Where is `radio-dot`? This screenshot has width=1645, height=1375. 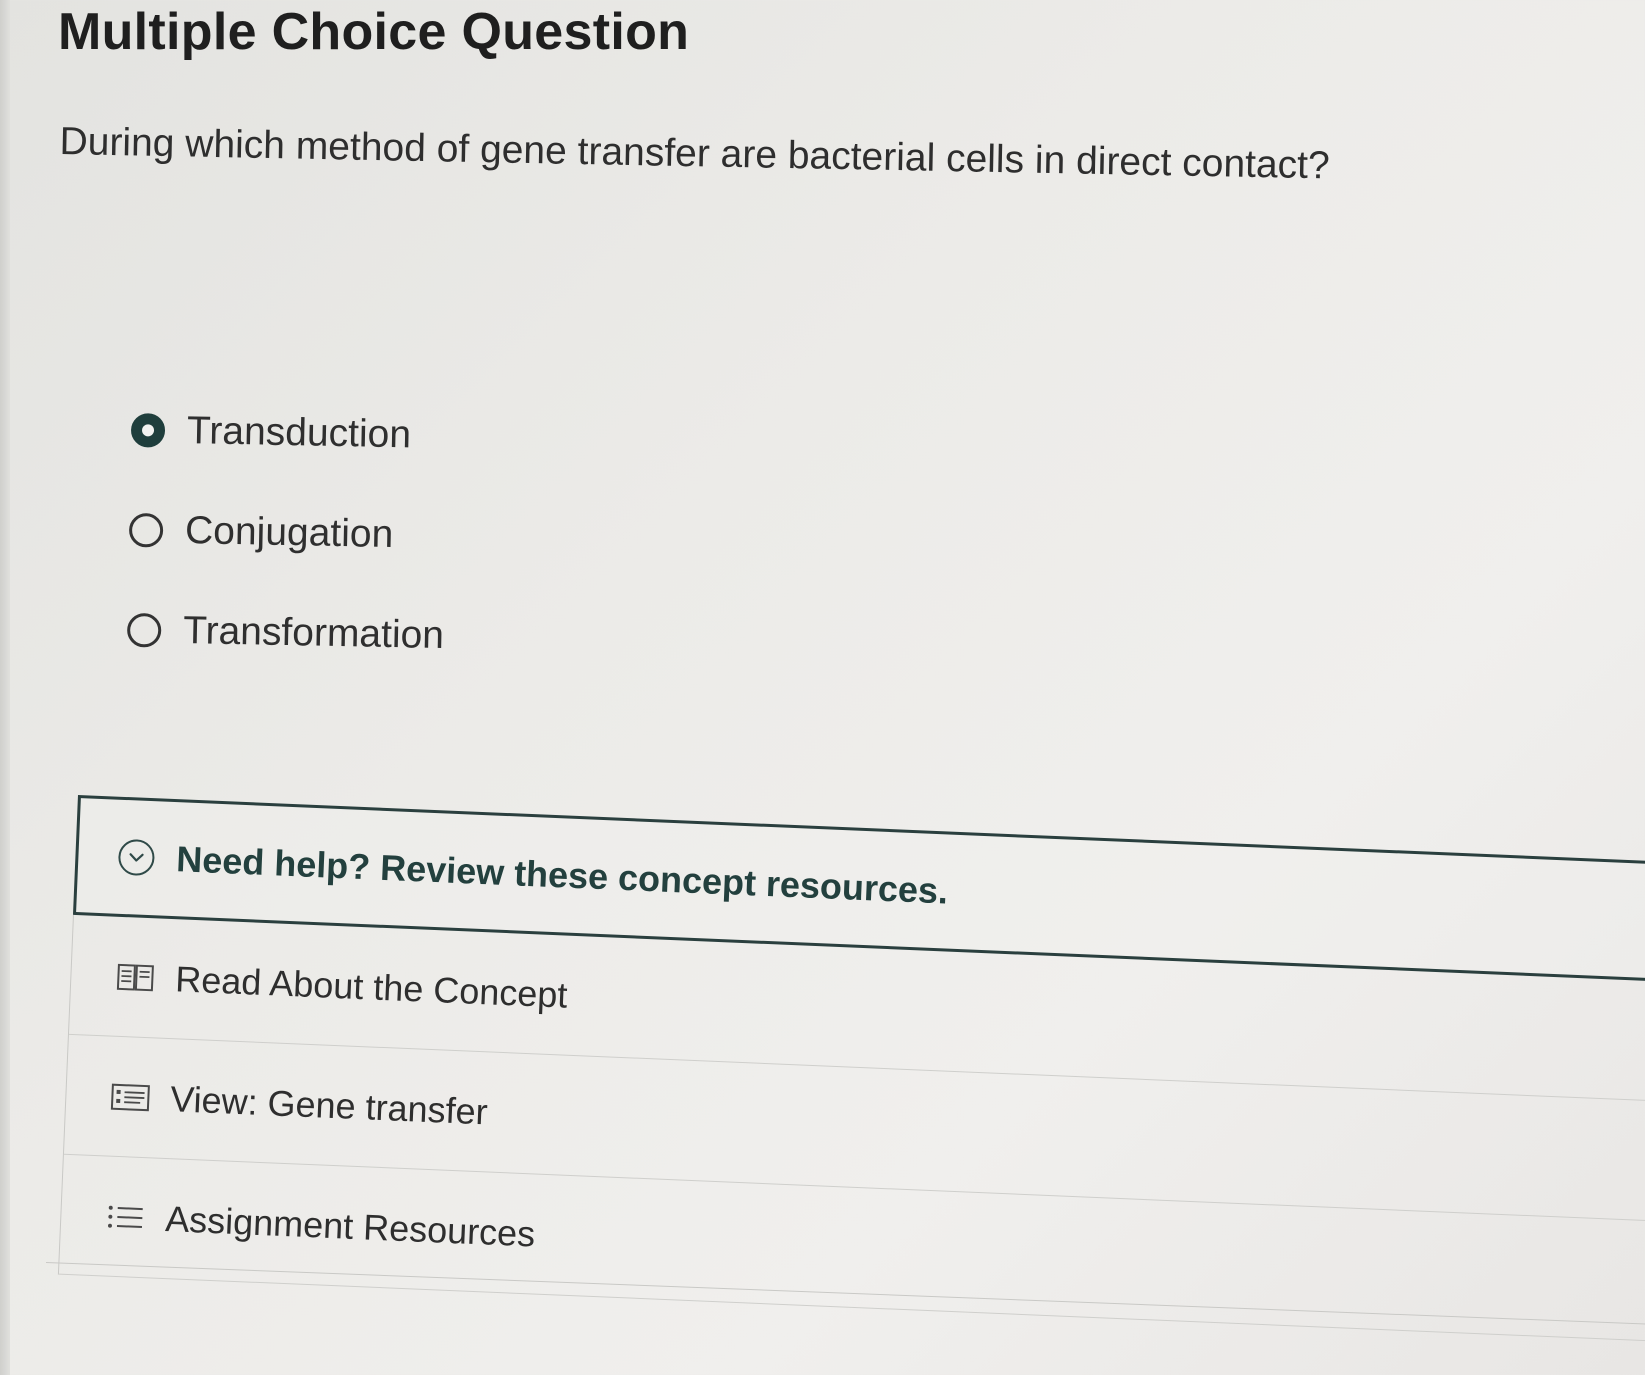
radio-dot is located at coordinates (148, 430).